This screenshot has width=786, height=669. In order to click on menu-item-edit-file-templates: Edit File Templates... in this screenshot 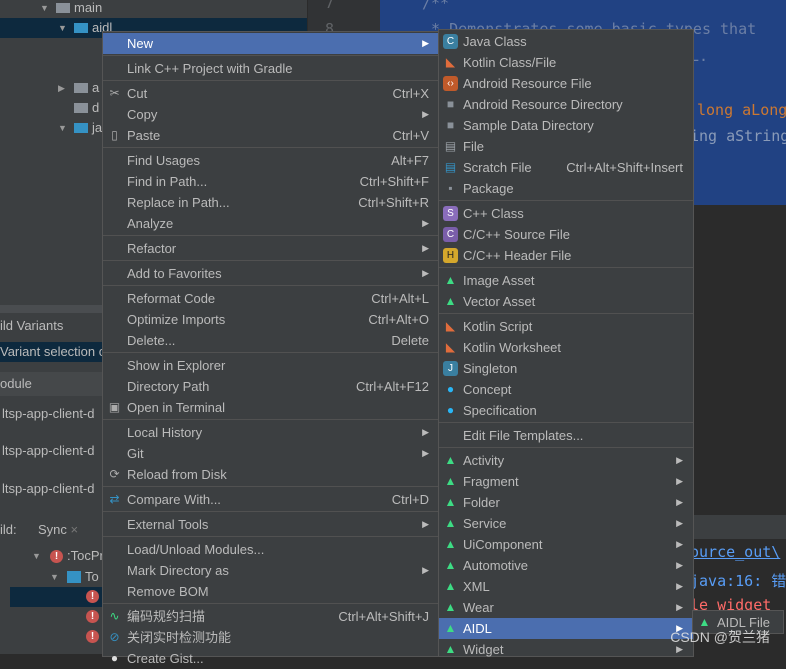, I will do `click(566, 435)`.